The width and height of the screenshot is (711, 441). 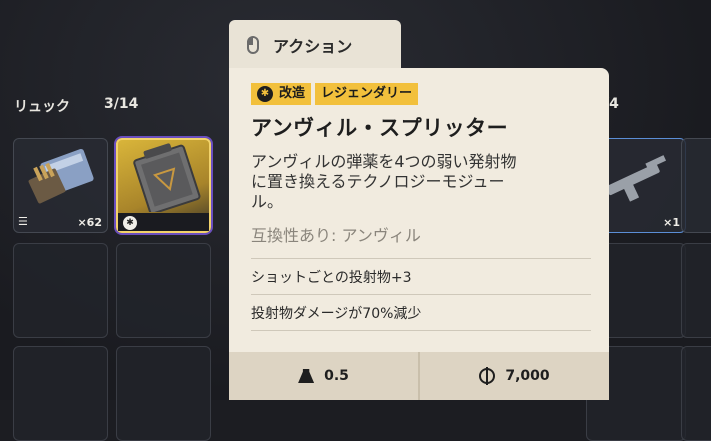 I want to click on item-stats: ショットごとの投射物+3 投射物ダメージが70%減少, so click(x=421, y=294).